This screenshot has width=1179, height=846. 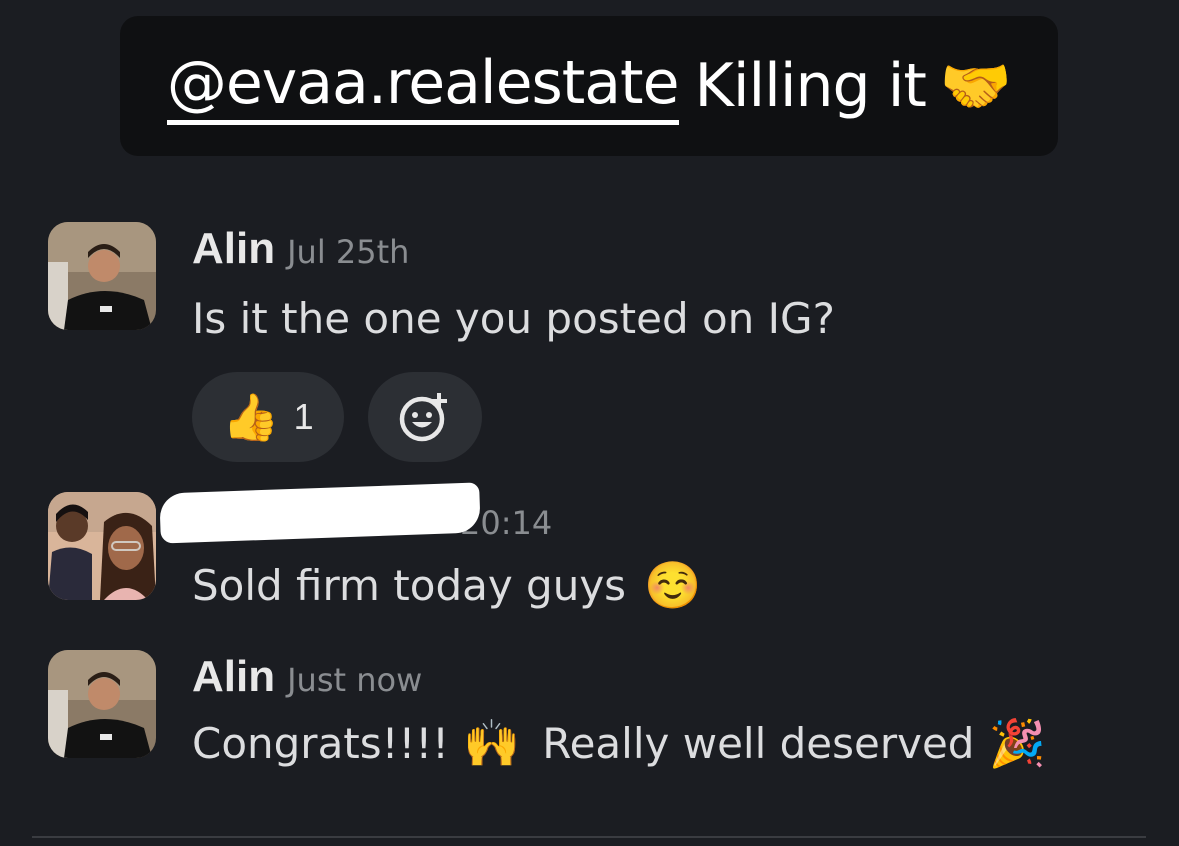 I want to click on add-emoji-icon, so click(x=423, y=417).